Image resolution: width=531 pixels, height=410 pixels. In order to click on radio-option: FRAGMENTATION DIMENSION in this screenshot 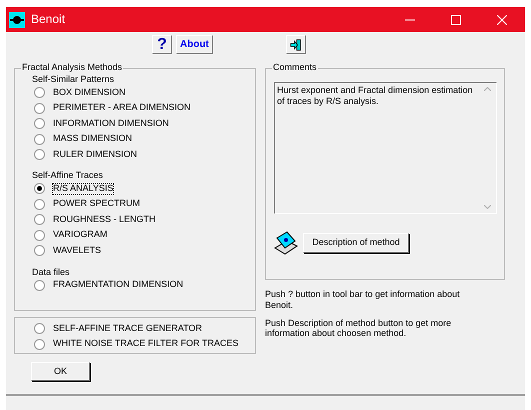, I will do `click(99, 285)`.